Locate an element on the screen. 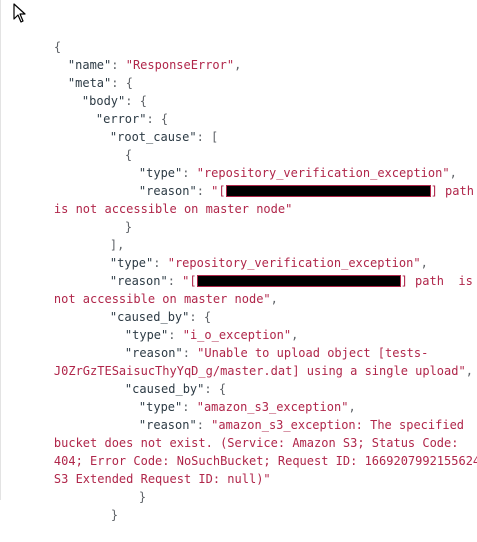 This screenshot has width=477, height=542. code-line-root-cause-close: ], is located at coordinates (117, 245).